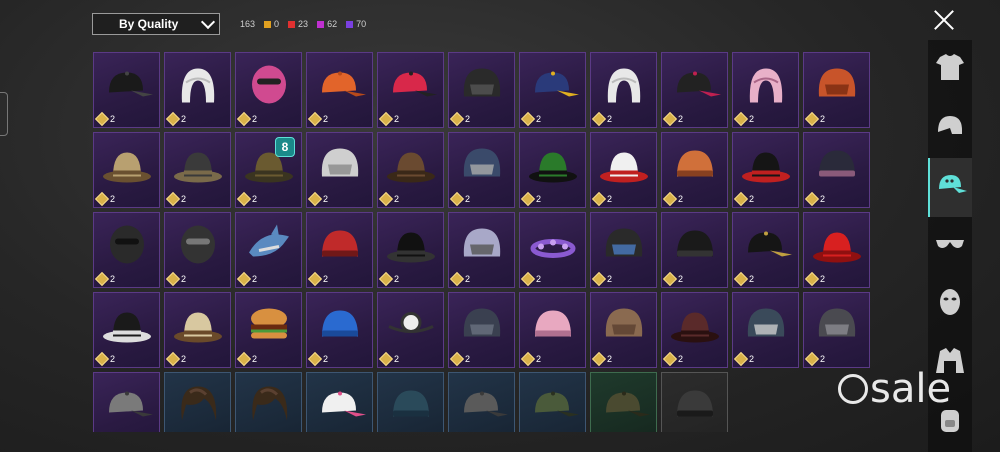  I want to click on cap-red-icon, so click(411, 87).